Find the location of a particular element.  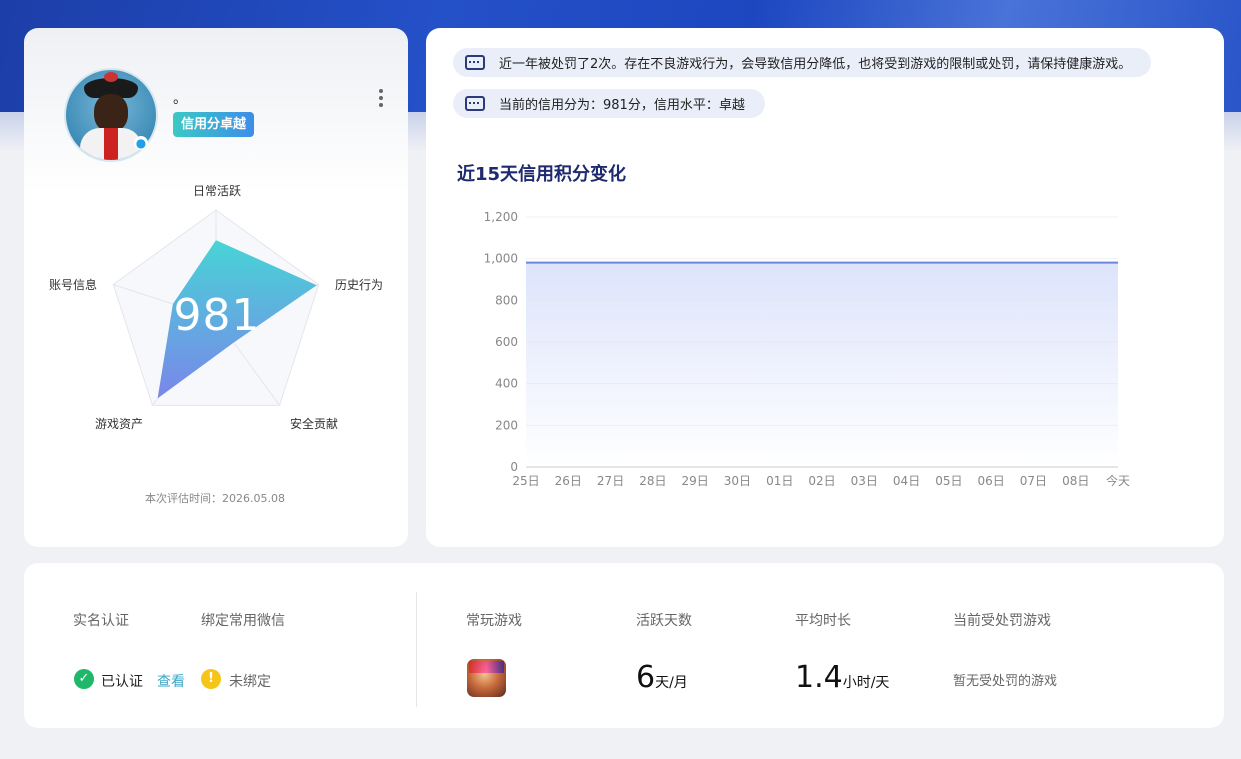

radar-label-security: 安全贡献 is located at coordinates (314, 424).